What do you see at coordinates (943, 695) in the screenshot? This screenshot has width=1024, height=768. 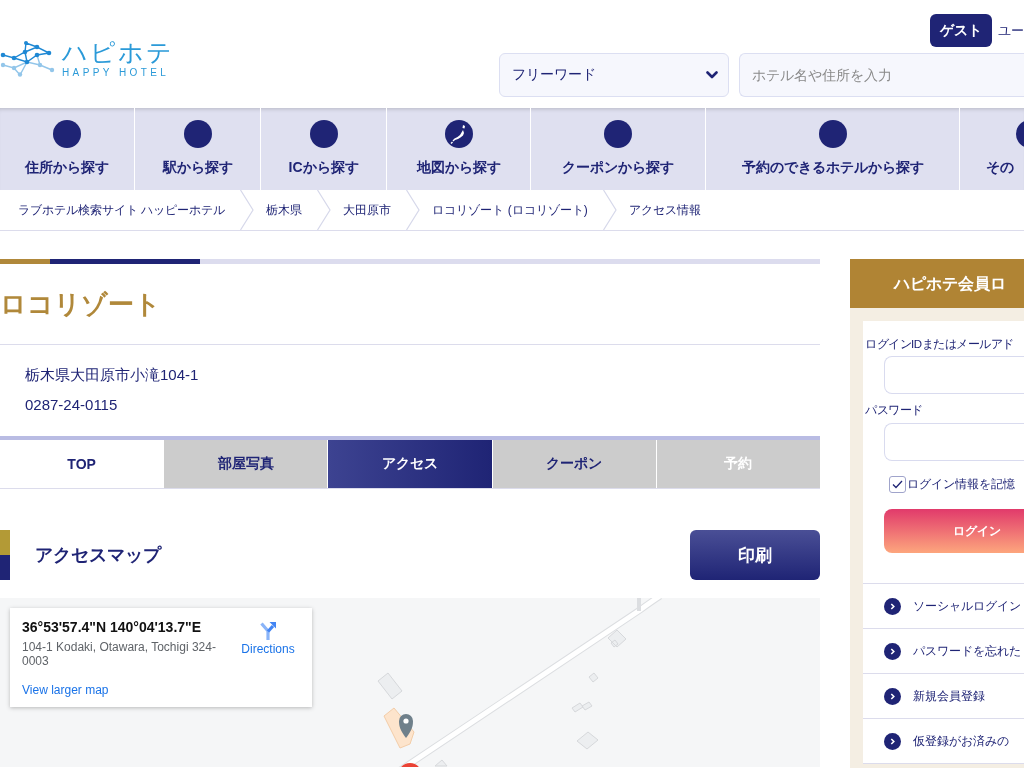 I see `menu-link: 新規会員登録` at bounding box center [943, 695].